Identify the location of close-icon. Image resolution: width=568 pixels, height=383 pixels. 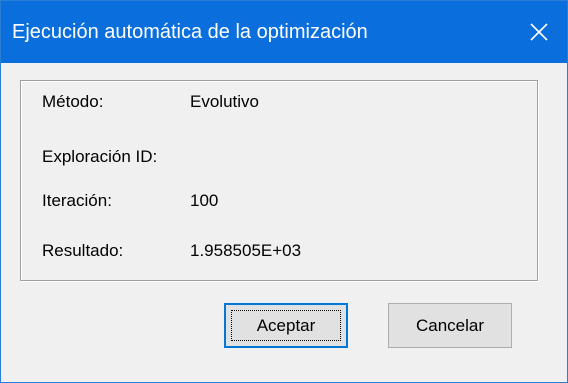
(539, 32).